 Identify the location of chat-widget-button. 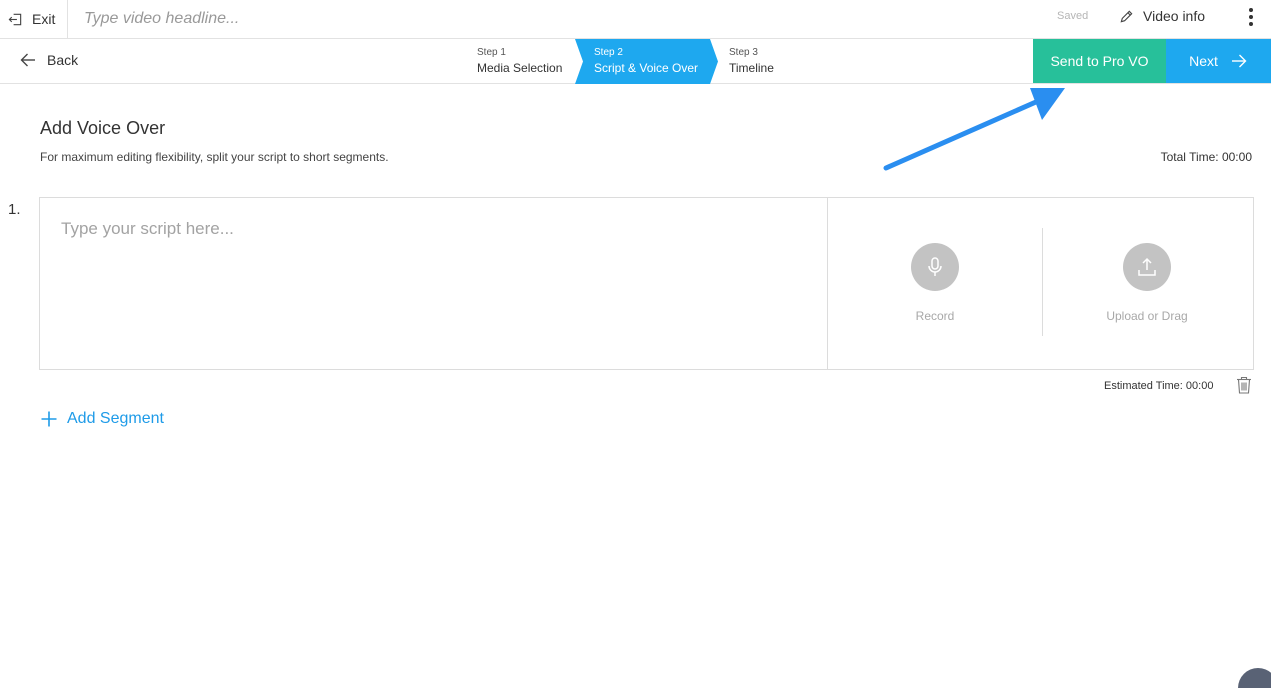
(1254, 678).